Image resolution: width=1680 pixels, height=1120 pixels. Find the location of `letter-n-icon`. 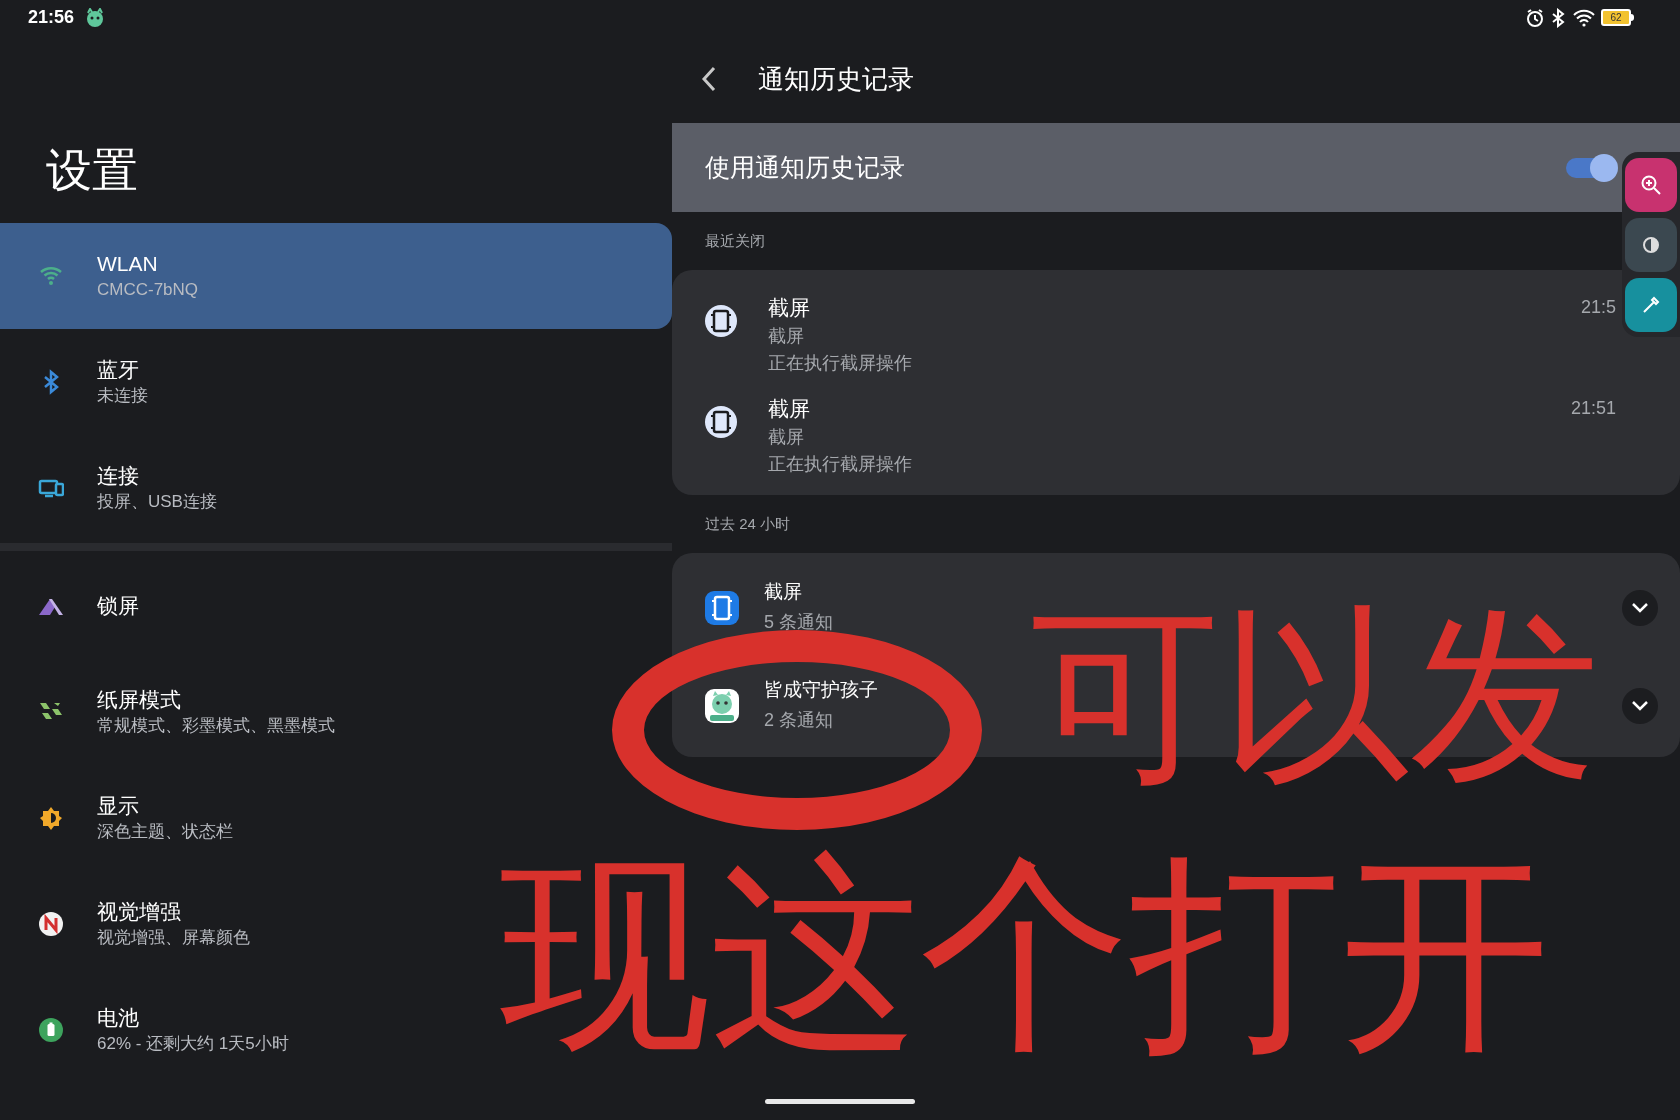

letter-n-icon is located at coordinates (51, 924).